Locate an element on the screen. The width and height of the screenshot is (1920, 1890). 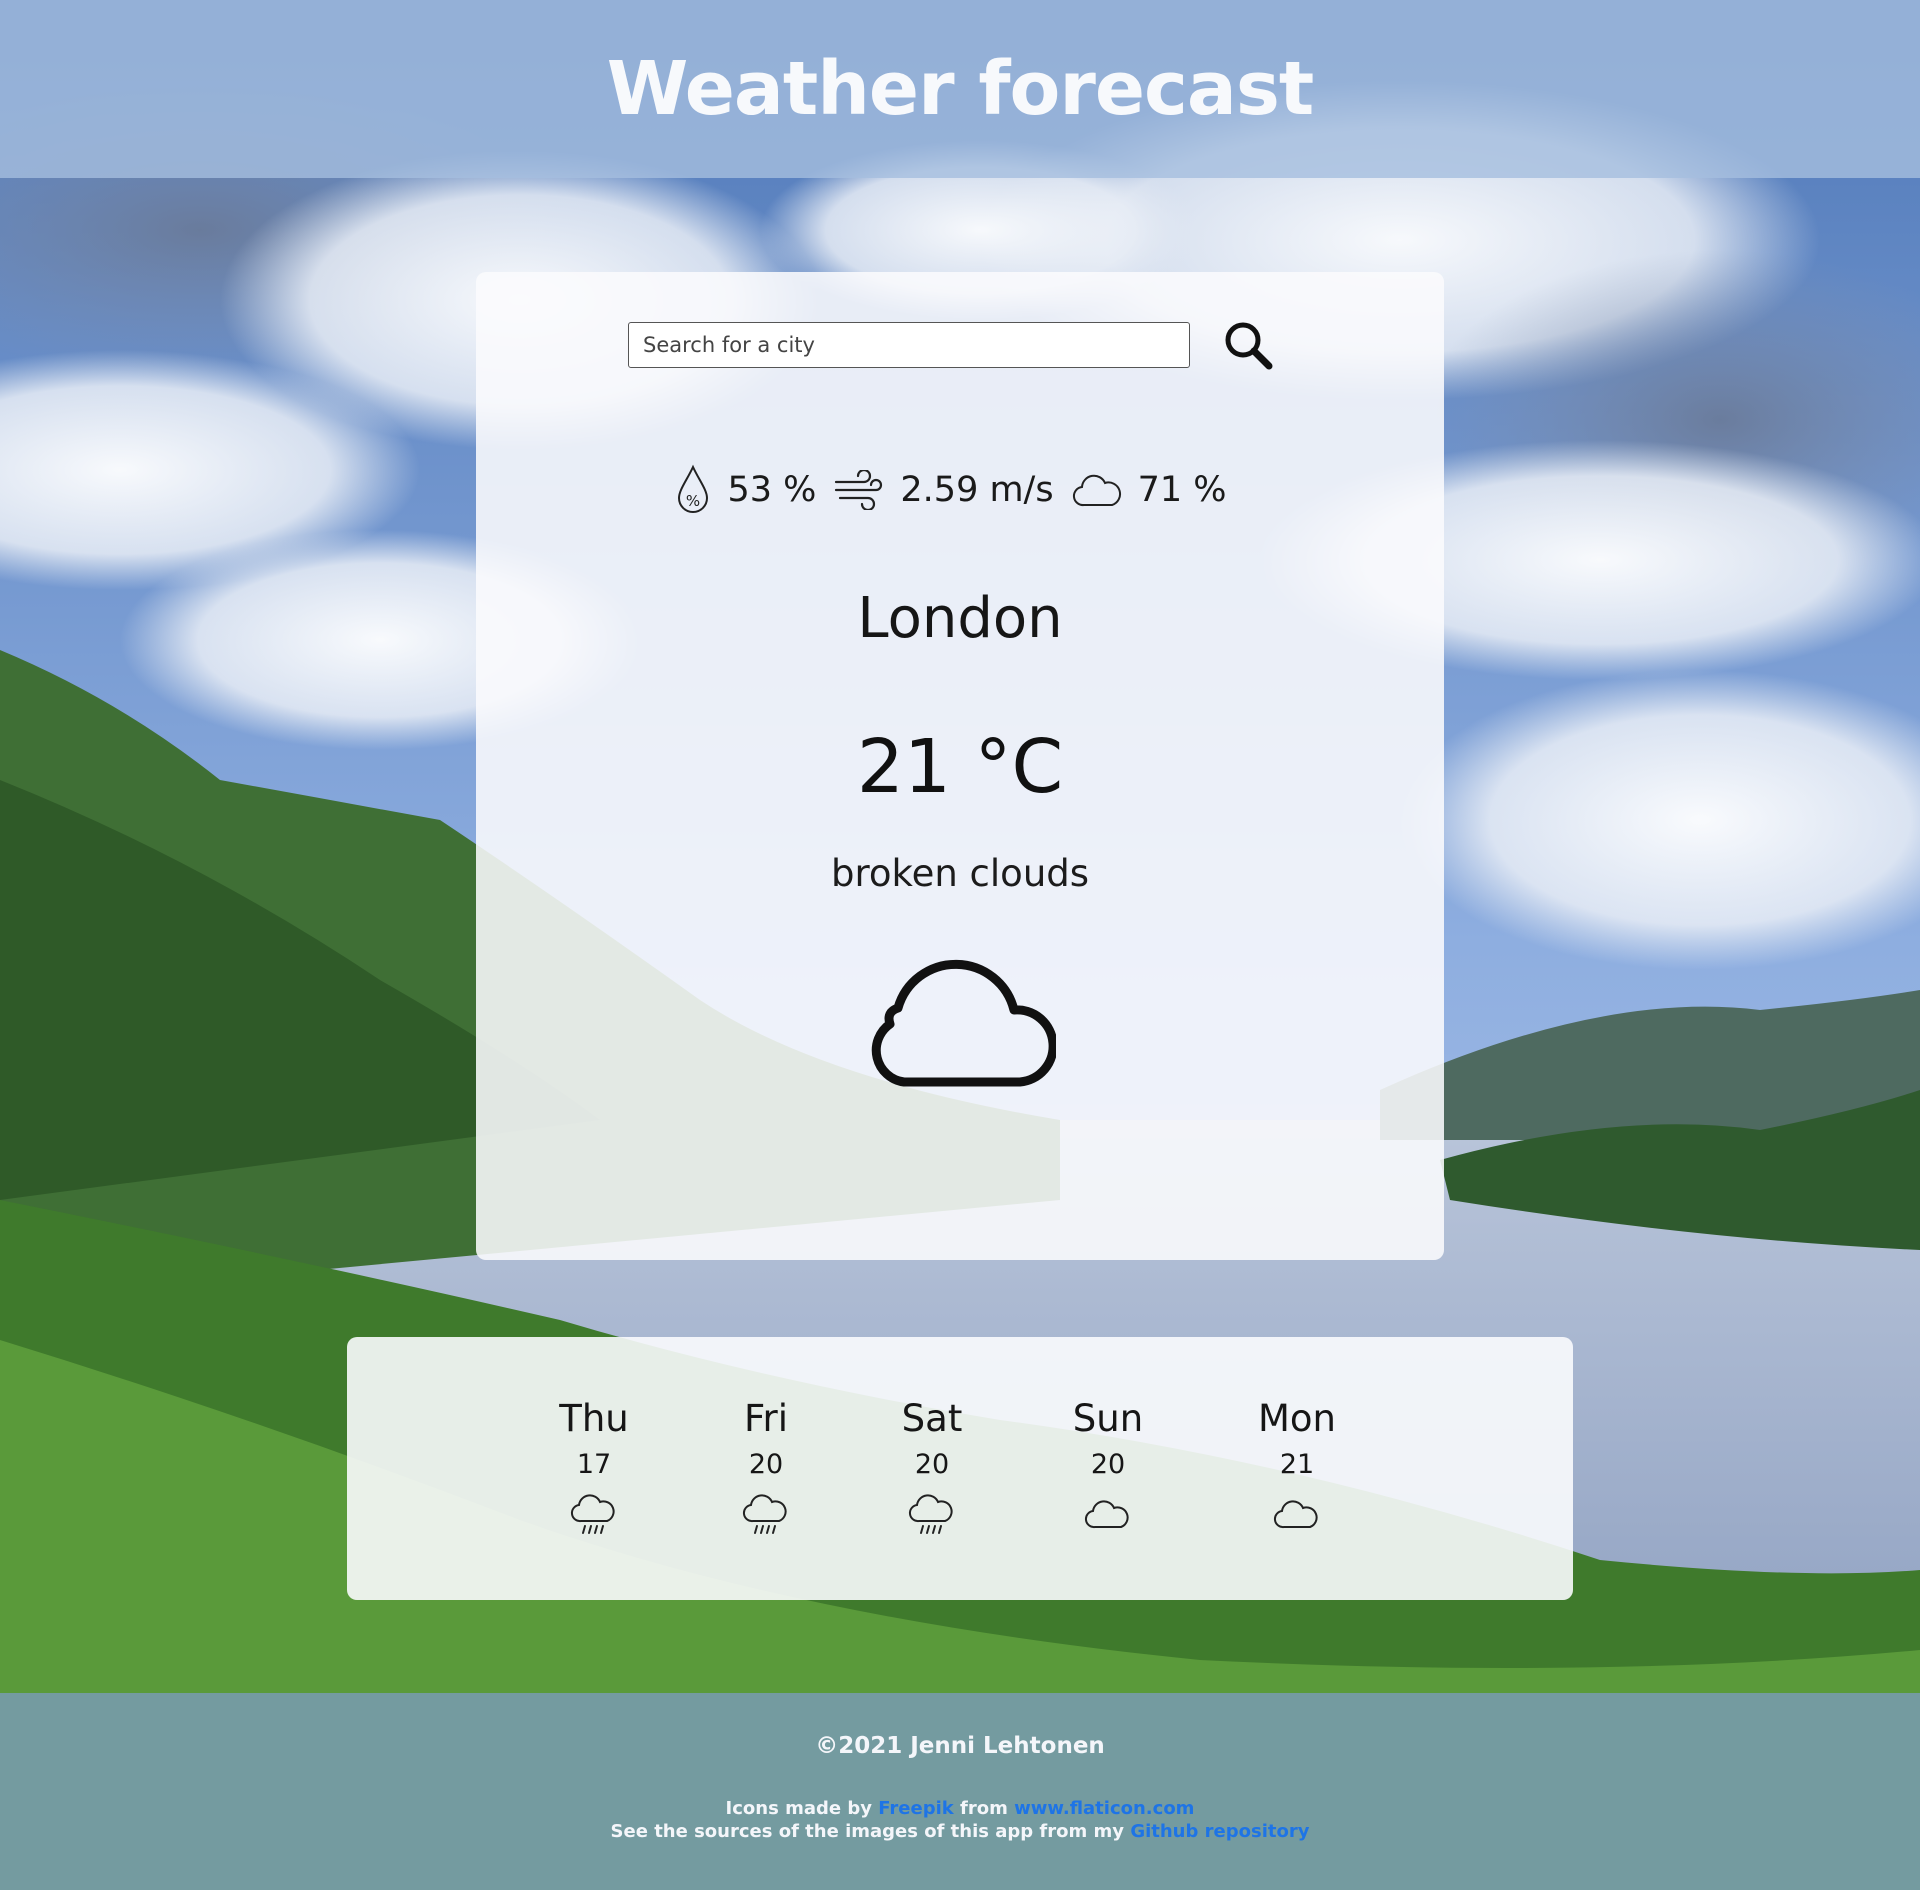
search-button is located at coordinates (1248, 345).